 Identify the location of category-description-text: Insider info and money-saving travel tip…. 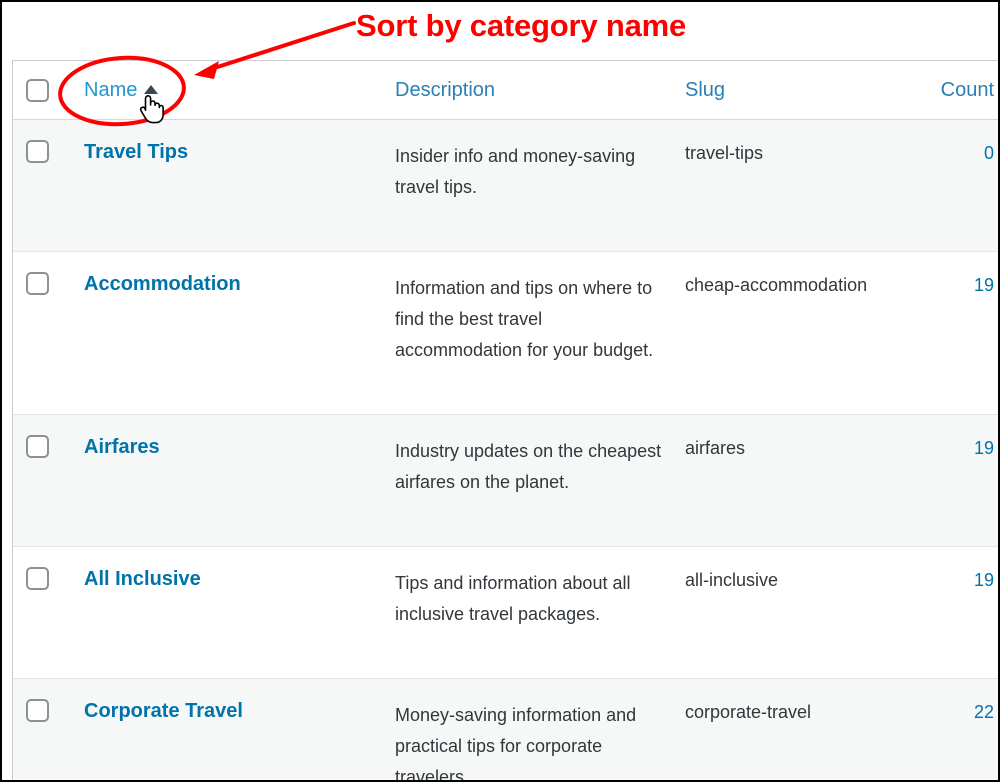
(515, 171).